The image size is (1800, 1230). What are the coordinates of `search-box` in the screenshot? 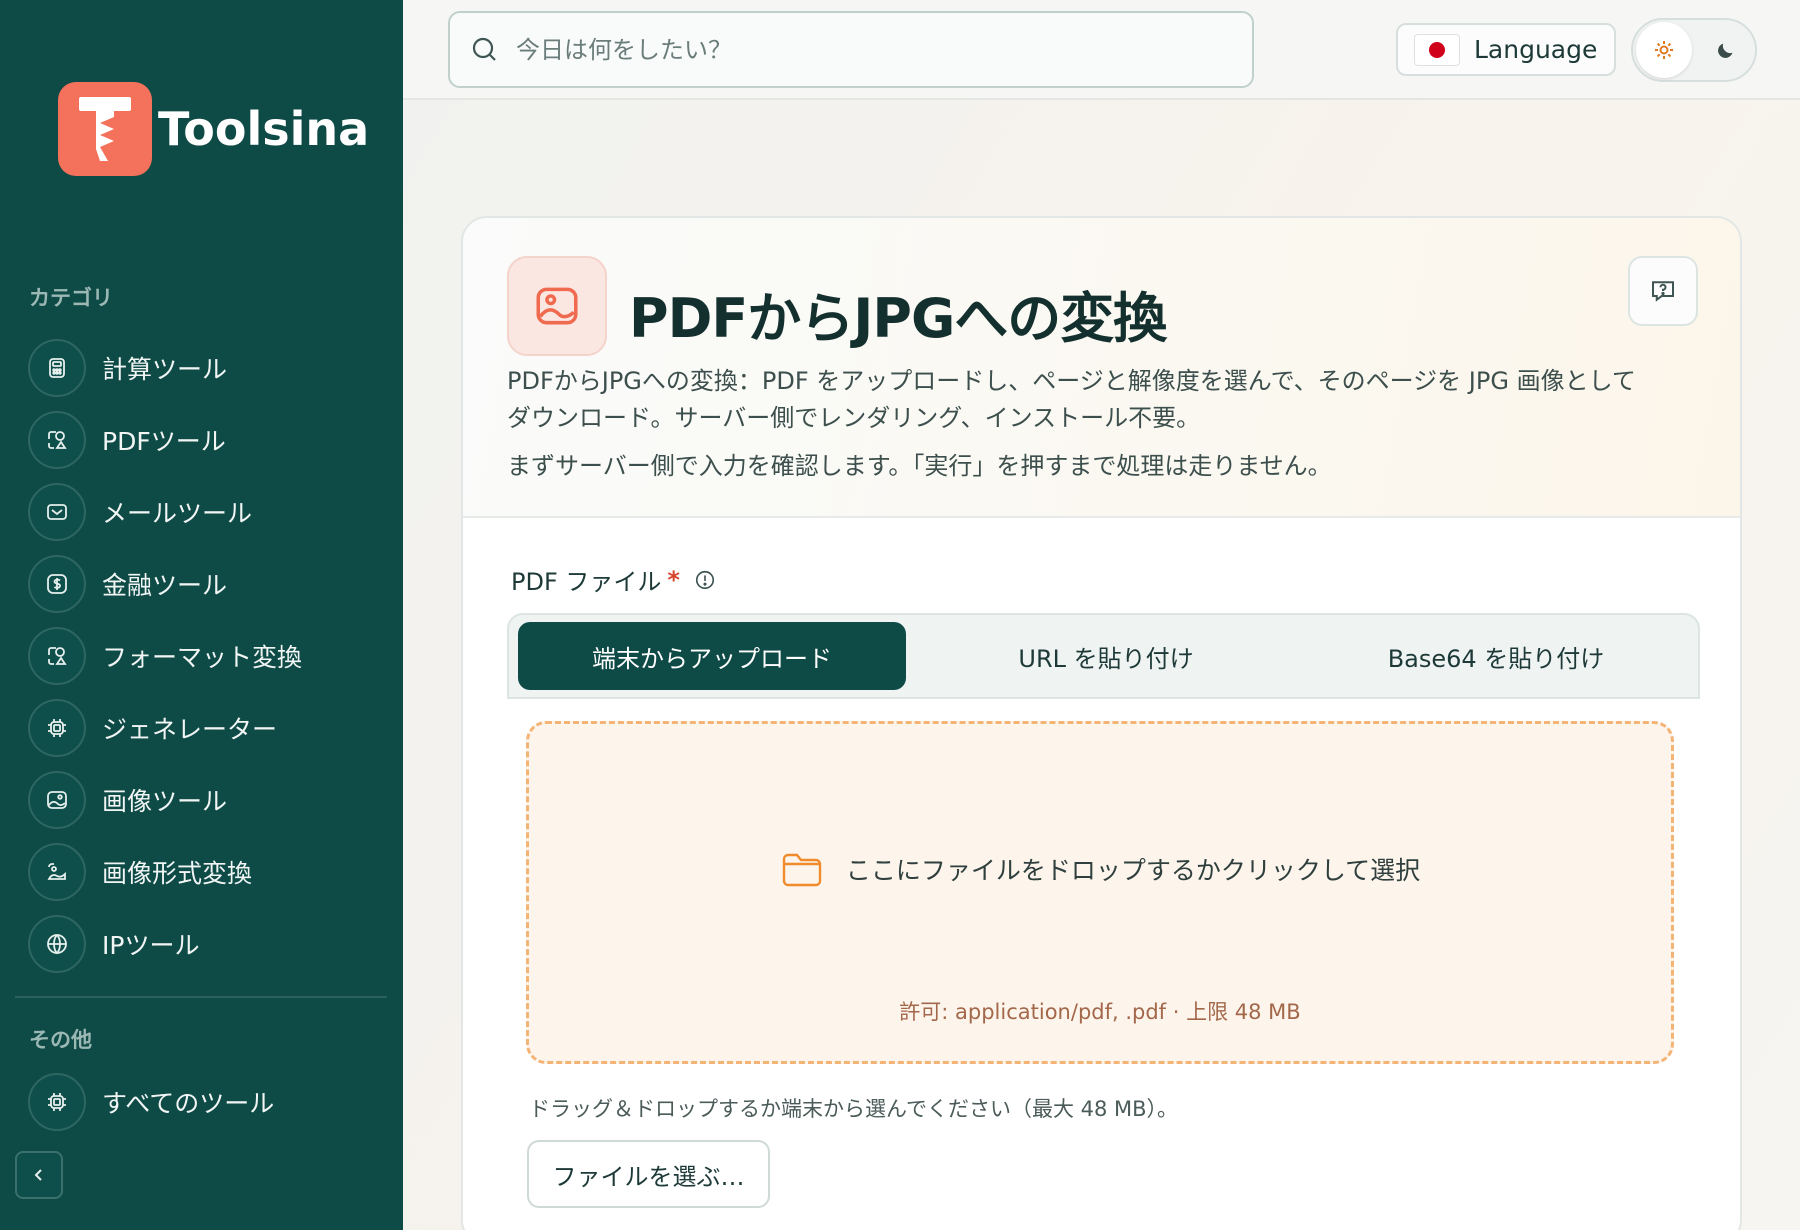 It's located at (851, 49).